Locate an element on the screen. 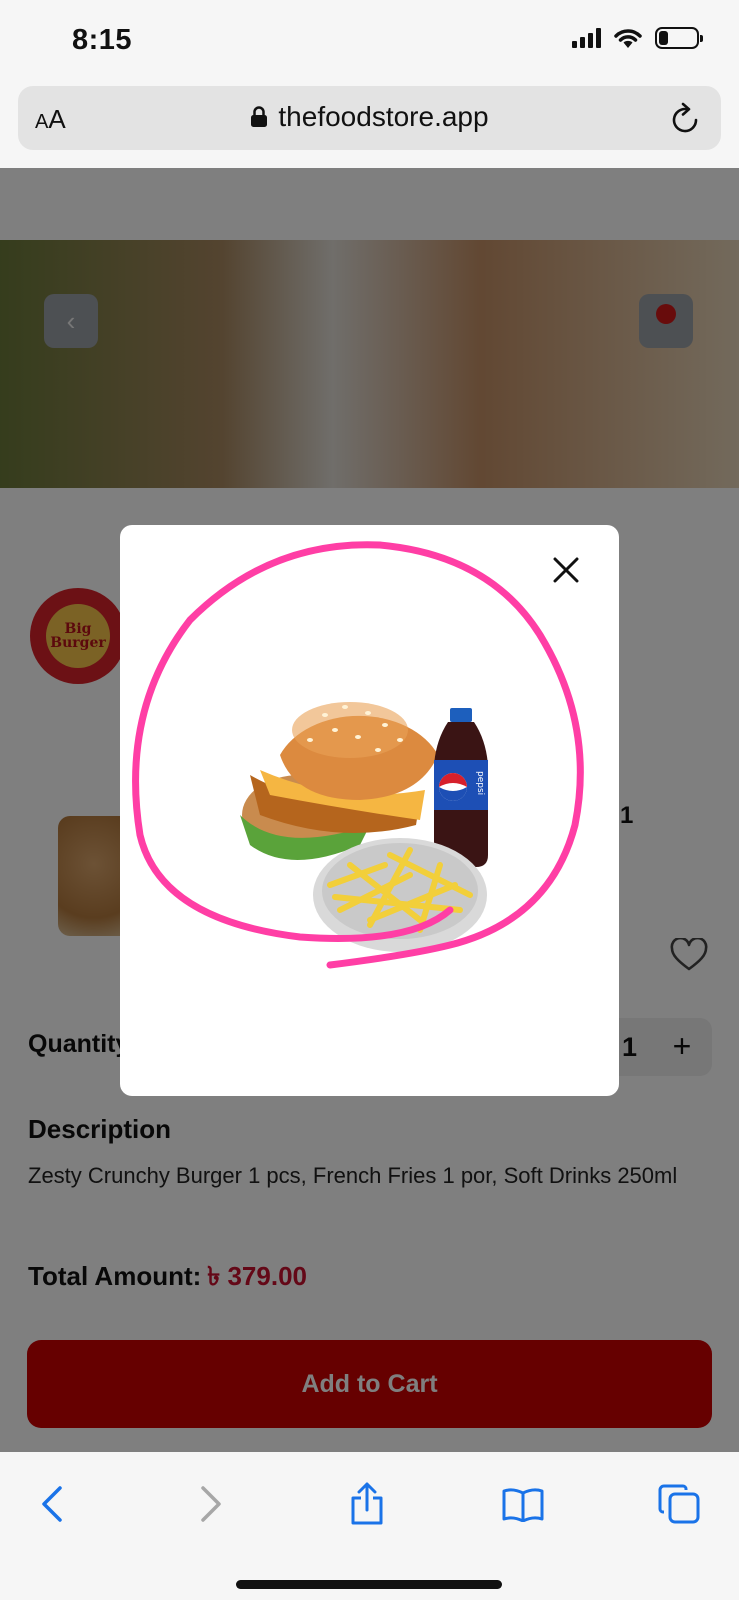 The height and width of the screenshot is (1600, 739). bookmarks-button is located at coordinates (523, 1504).